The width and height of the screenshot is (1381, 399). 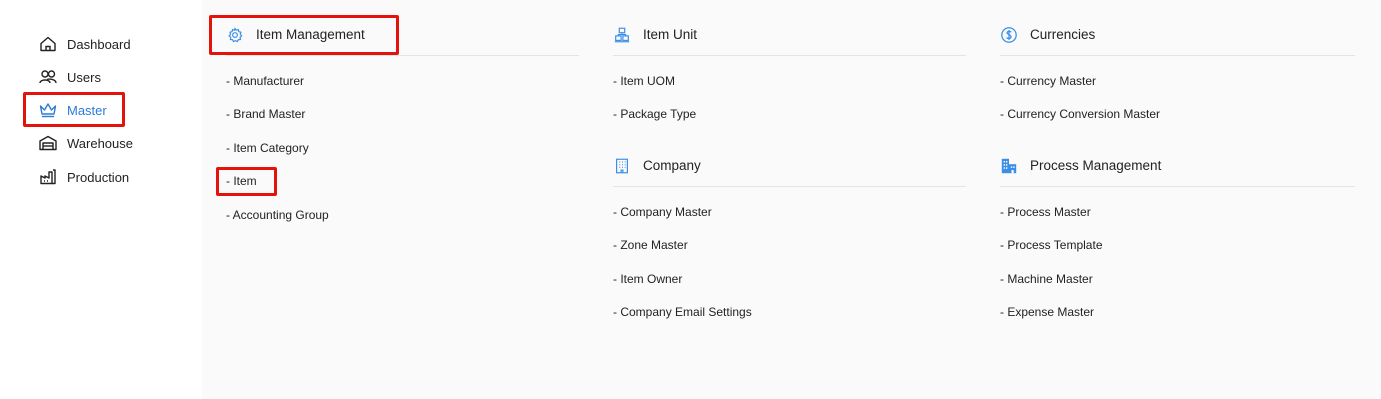 I want to click on sidebar-item-warehouse: Warehouse, so click(x=85, y=143).